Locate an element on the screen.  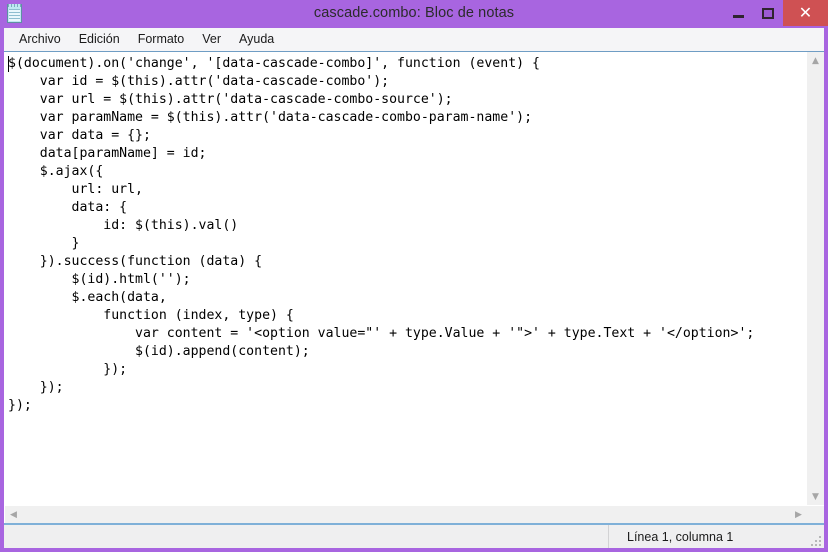
status-bar-position: Línea 1, columna 1 is located at coordinates (680, 536).